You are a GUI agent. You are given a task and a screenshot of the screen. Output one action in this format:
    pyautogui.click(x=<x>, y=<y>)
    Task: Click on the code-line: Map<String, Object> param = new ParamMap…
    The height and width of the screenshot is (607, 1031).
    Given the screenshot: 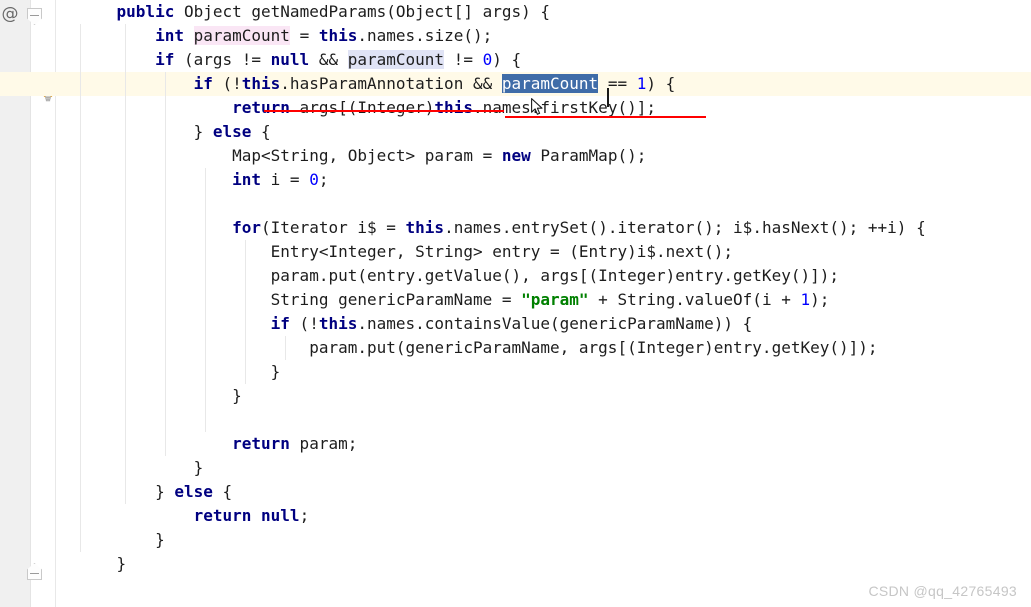 What is the action you would take?
    pyautogui.click(x=543, y=156)
    